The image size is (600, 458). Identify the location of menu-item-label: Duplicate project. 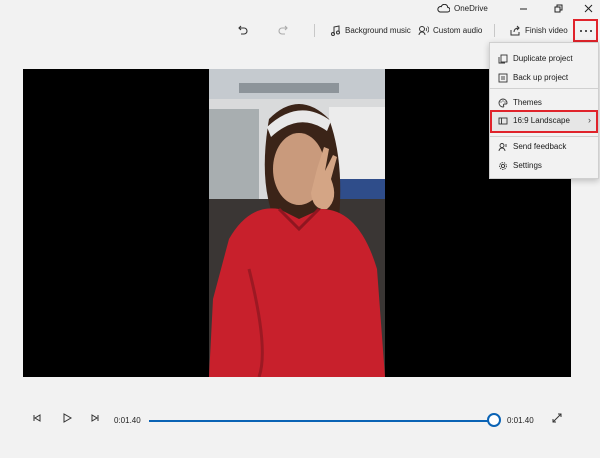
(543, 58).